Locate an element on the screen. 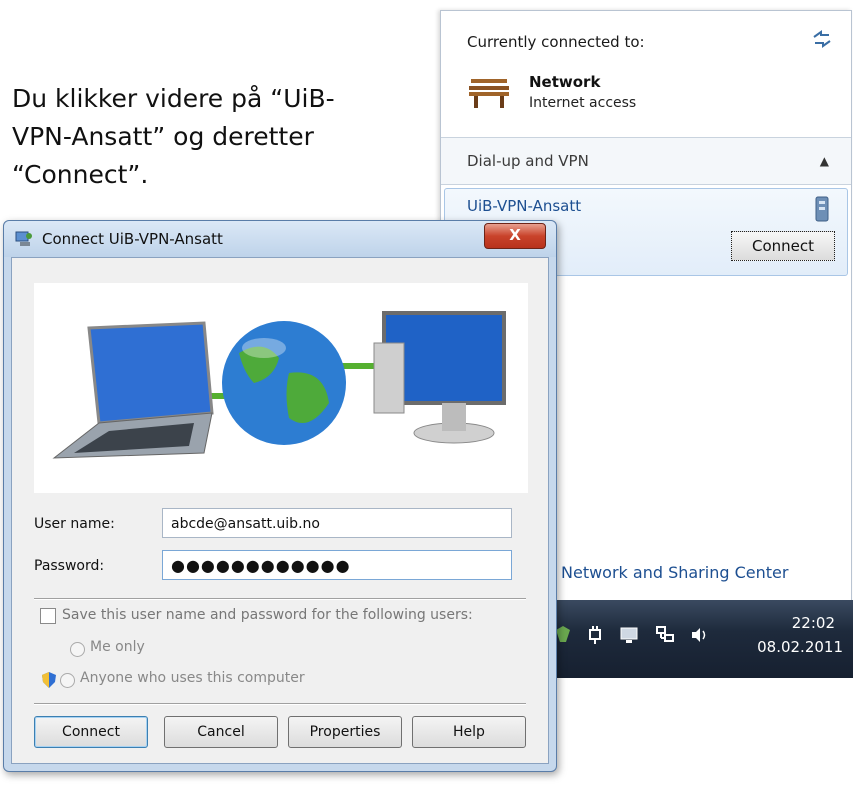  connect-button: Connect is located at coordinates (91, 732).